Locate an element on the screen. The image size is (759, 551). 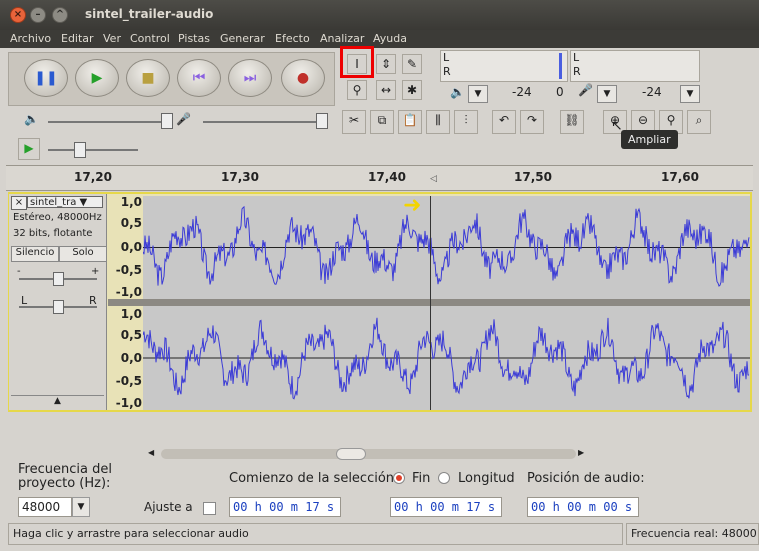
draw-tool: ✎ is located at coordinates (412, 64).